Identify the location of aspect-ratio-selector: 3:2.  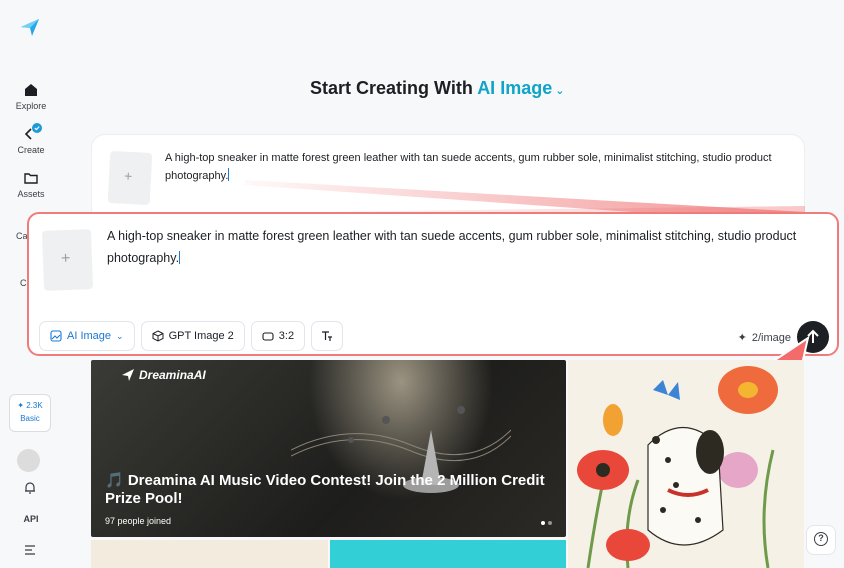
(278, 336).